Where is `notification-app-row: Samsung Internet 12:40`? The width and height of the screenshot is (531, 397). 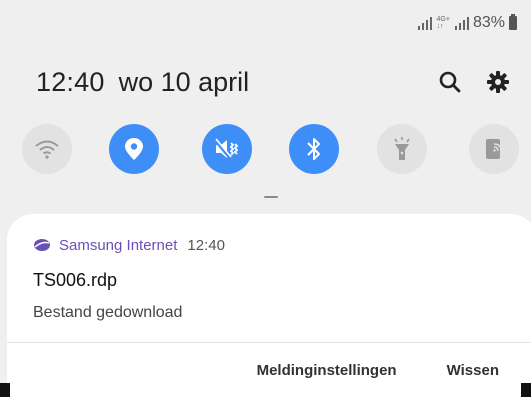 notification-app-row: Samsung Internet 12:40 is located at coordinates (129, 245).